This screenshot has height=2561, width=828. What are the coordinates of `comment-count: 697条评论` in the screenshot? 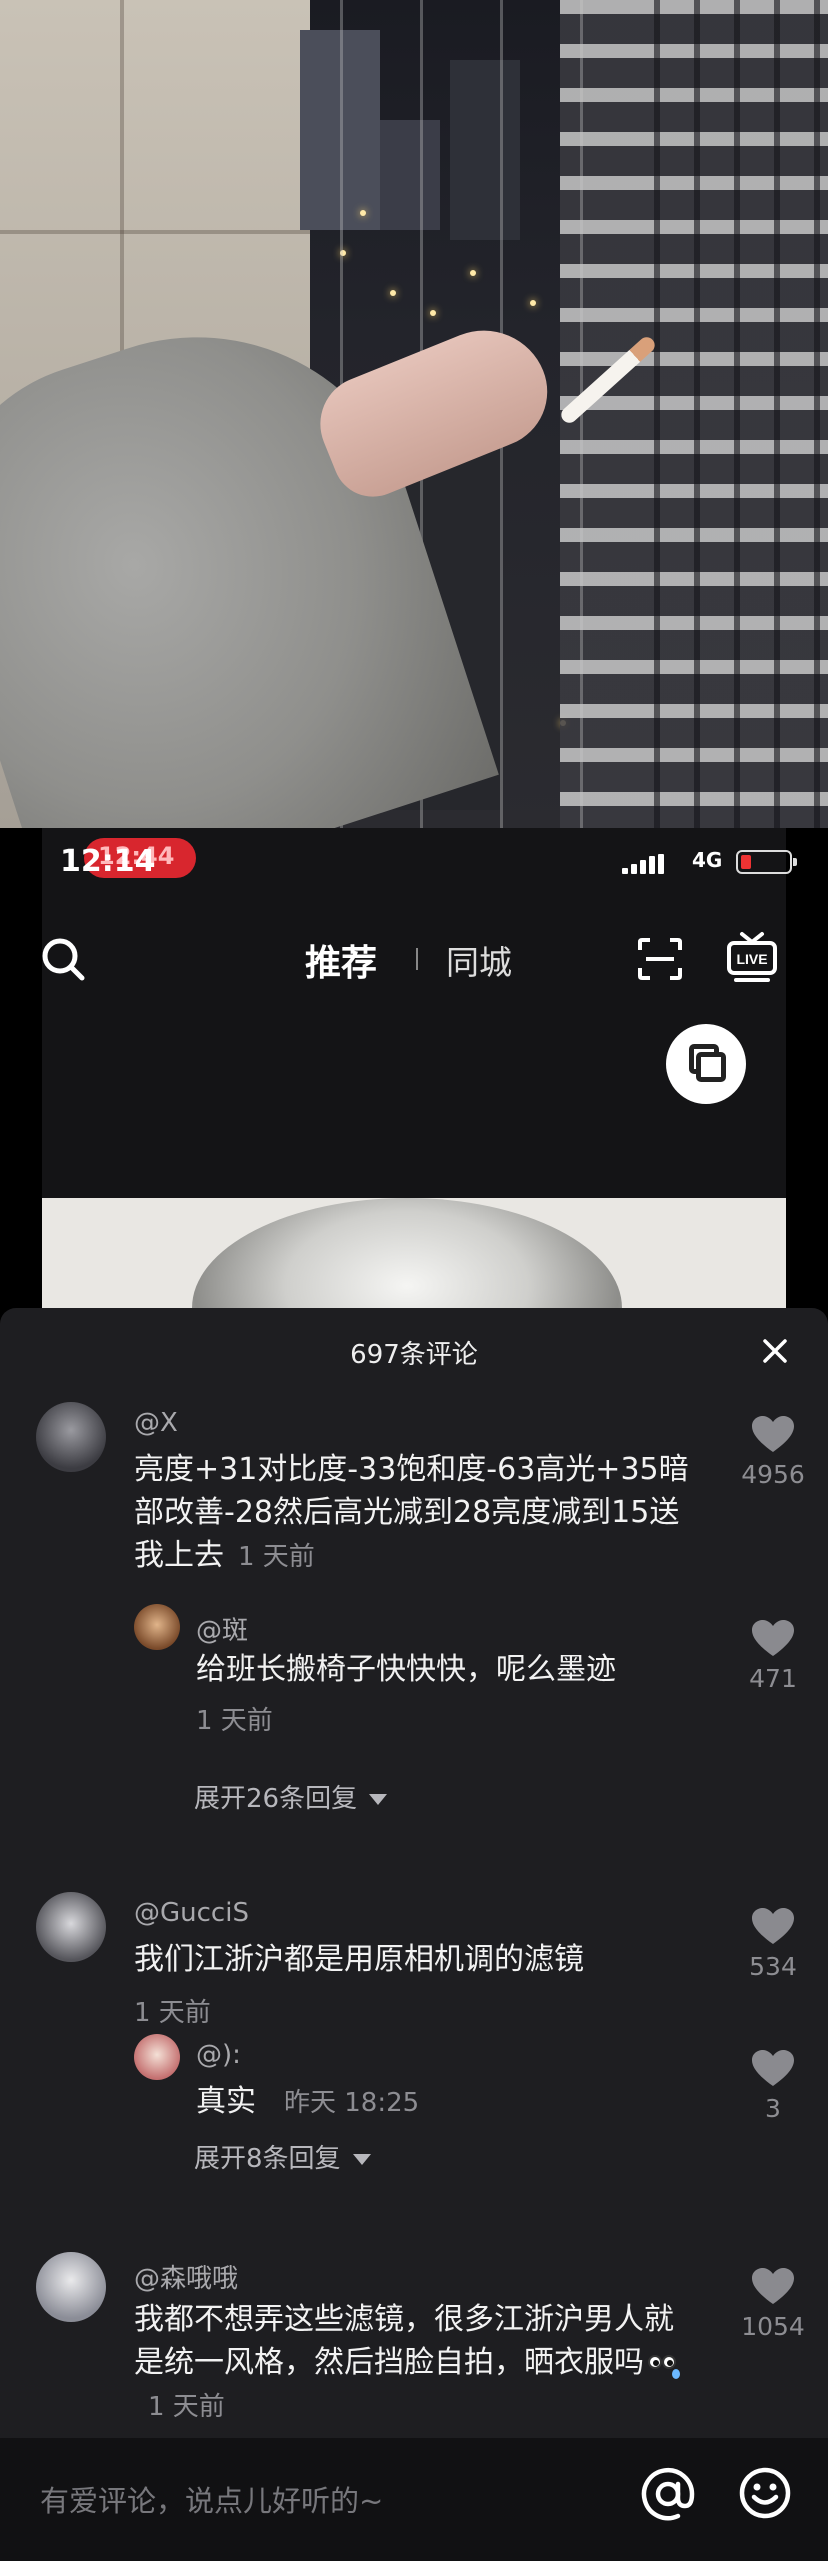 It's located at (414, 1355).